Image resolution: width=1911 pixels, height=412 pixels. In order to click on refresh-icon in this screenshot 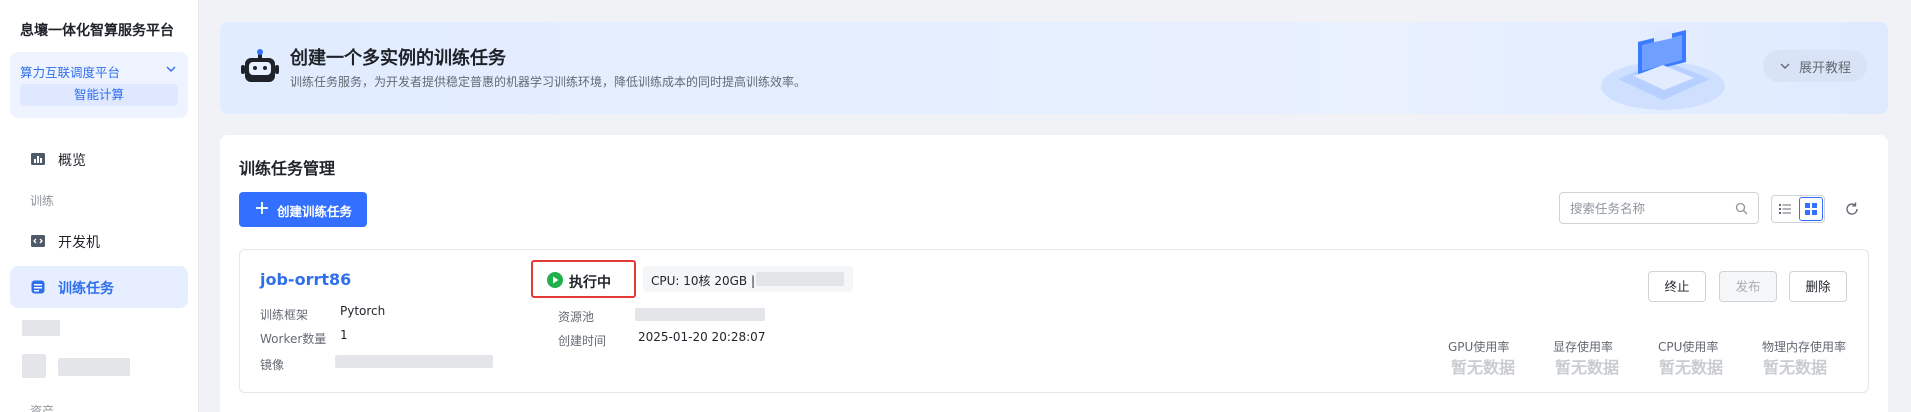, I will do `click(1852, 209)`.